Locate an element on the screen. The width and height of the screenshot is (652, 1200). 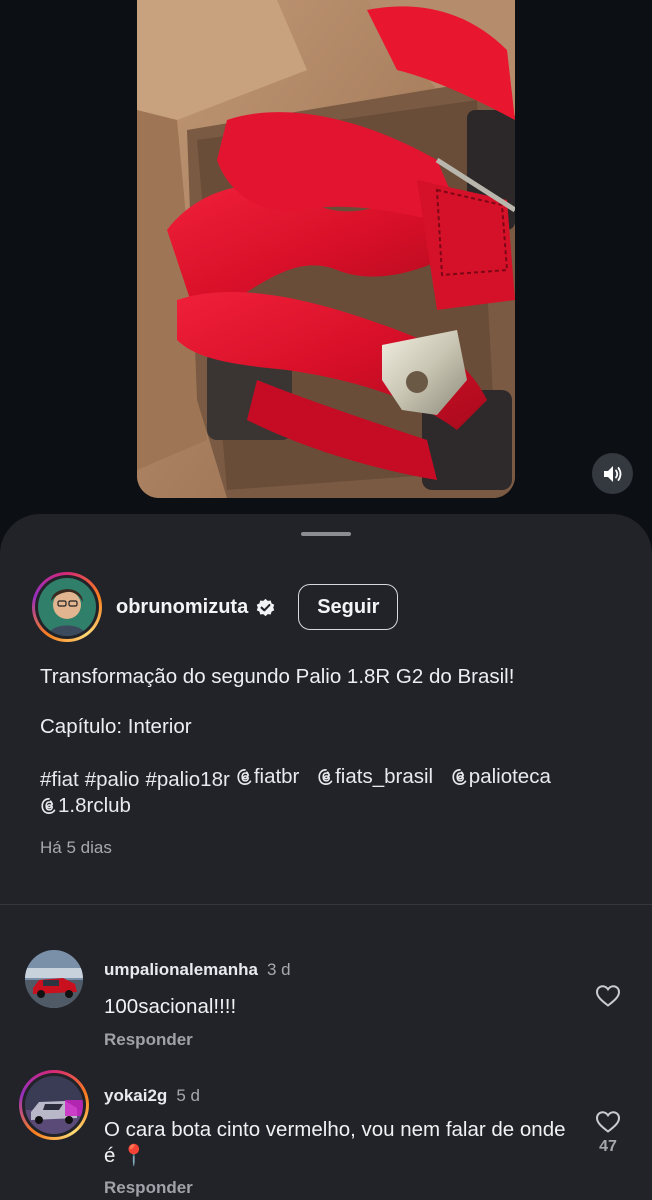
caption-line-2: Capítulo: Interior is located at coordinates (116, 726).